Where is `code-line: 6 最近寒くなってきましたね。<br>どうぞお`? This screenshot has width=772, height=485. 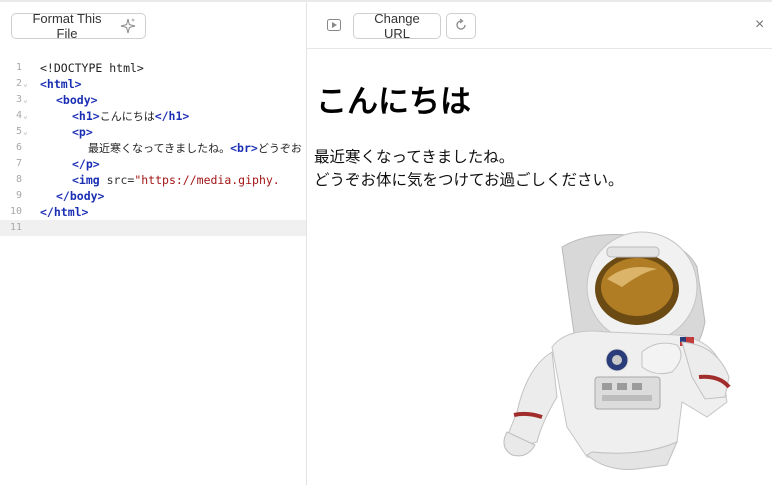
code-line: 6 最近寒くなってきましたね。<br>どうぞお is located at coordinates (153, 148).